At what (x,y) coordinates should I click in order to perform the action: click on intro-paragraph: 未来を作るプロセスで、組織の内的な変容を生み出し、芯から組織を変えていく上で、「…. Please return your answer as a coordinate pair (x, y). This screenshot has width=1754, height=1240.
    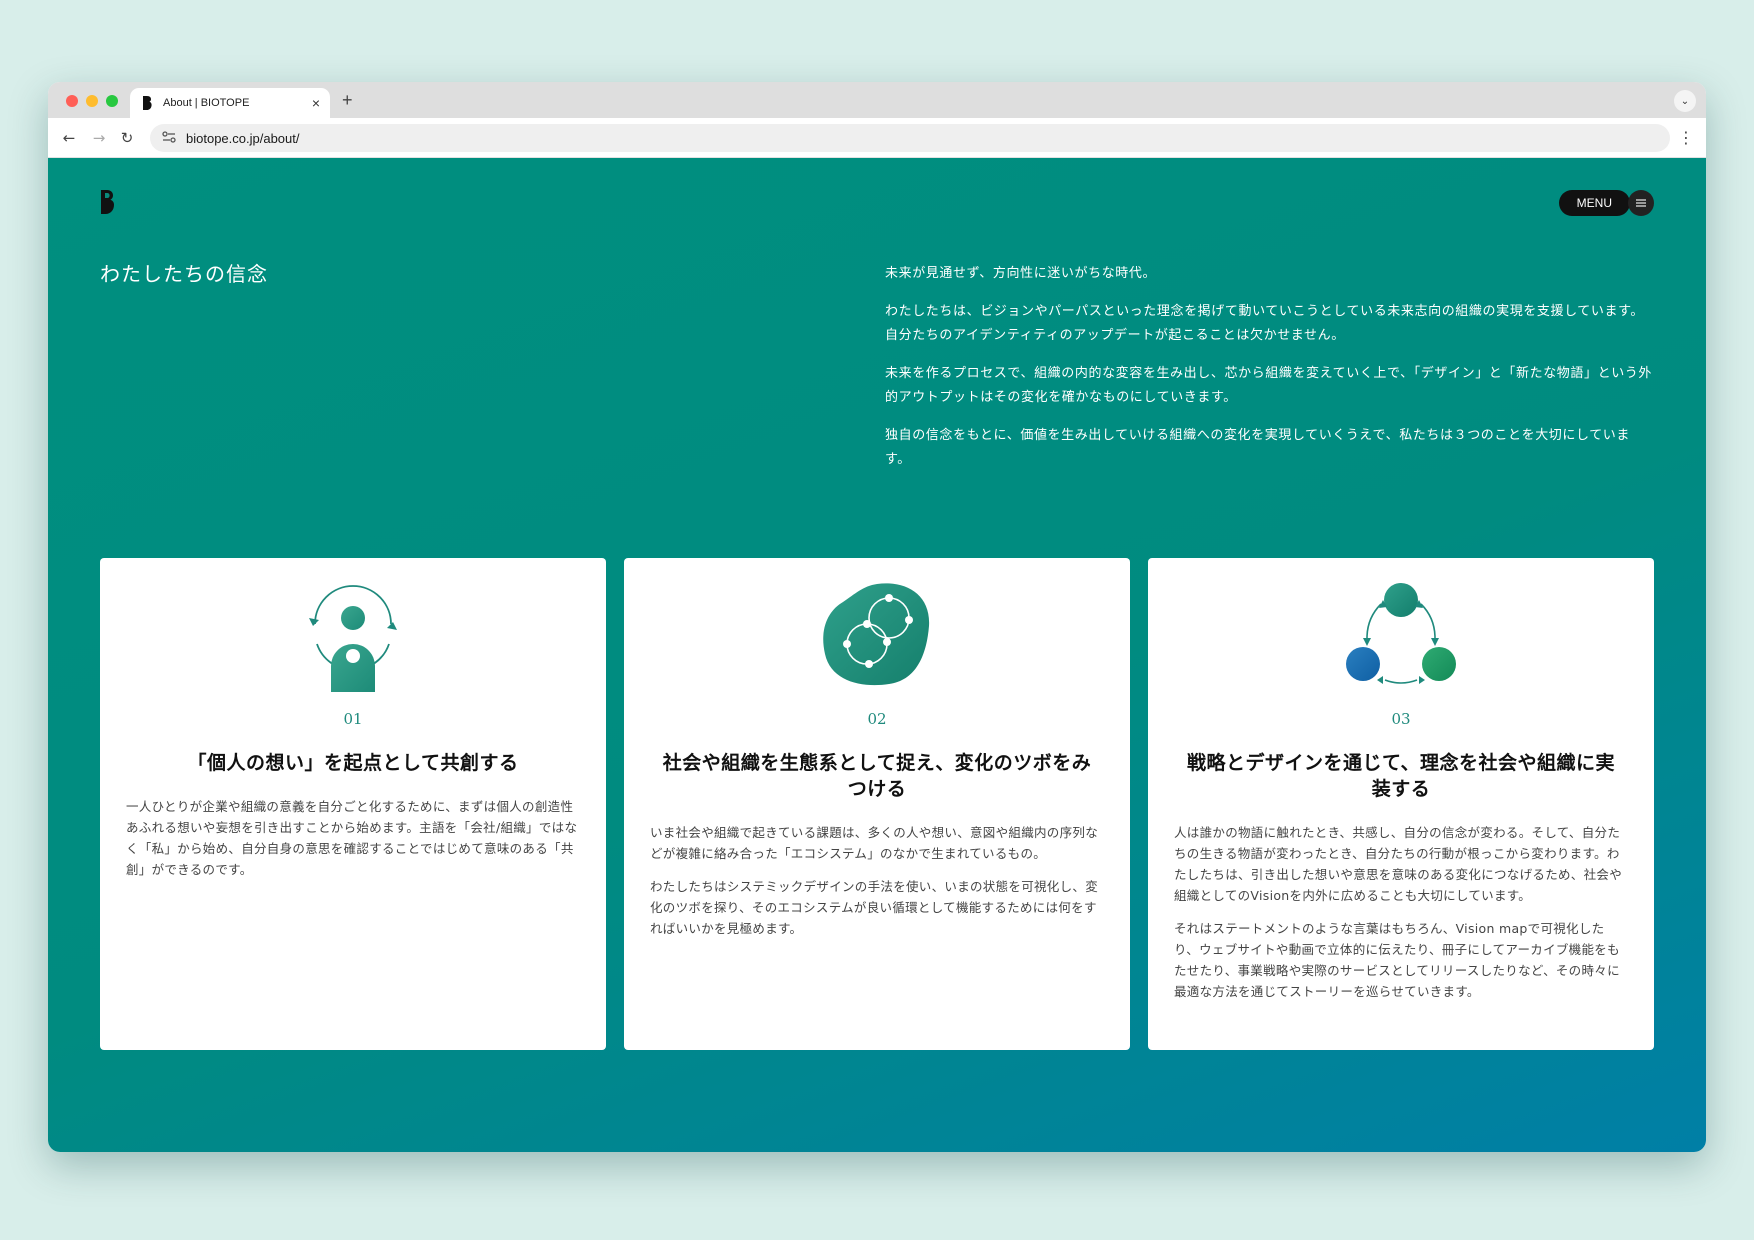
    Looking at the image, I should click on (1269, 385).